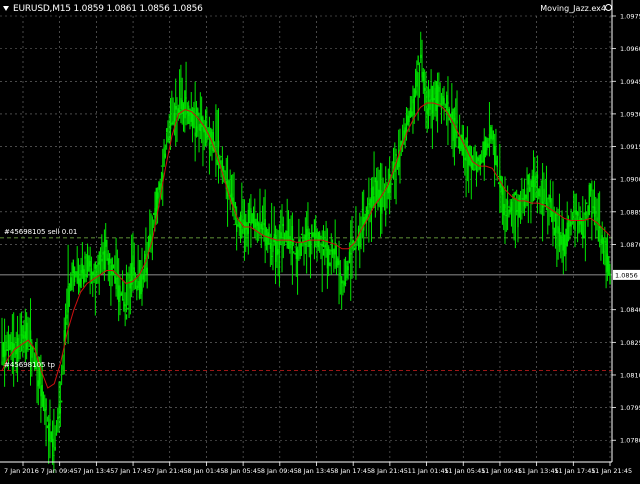  Describe the element at coordinates (6, 8) in the screenshot. I see `dropdown-arrow-icon` at that location.